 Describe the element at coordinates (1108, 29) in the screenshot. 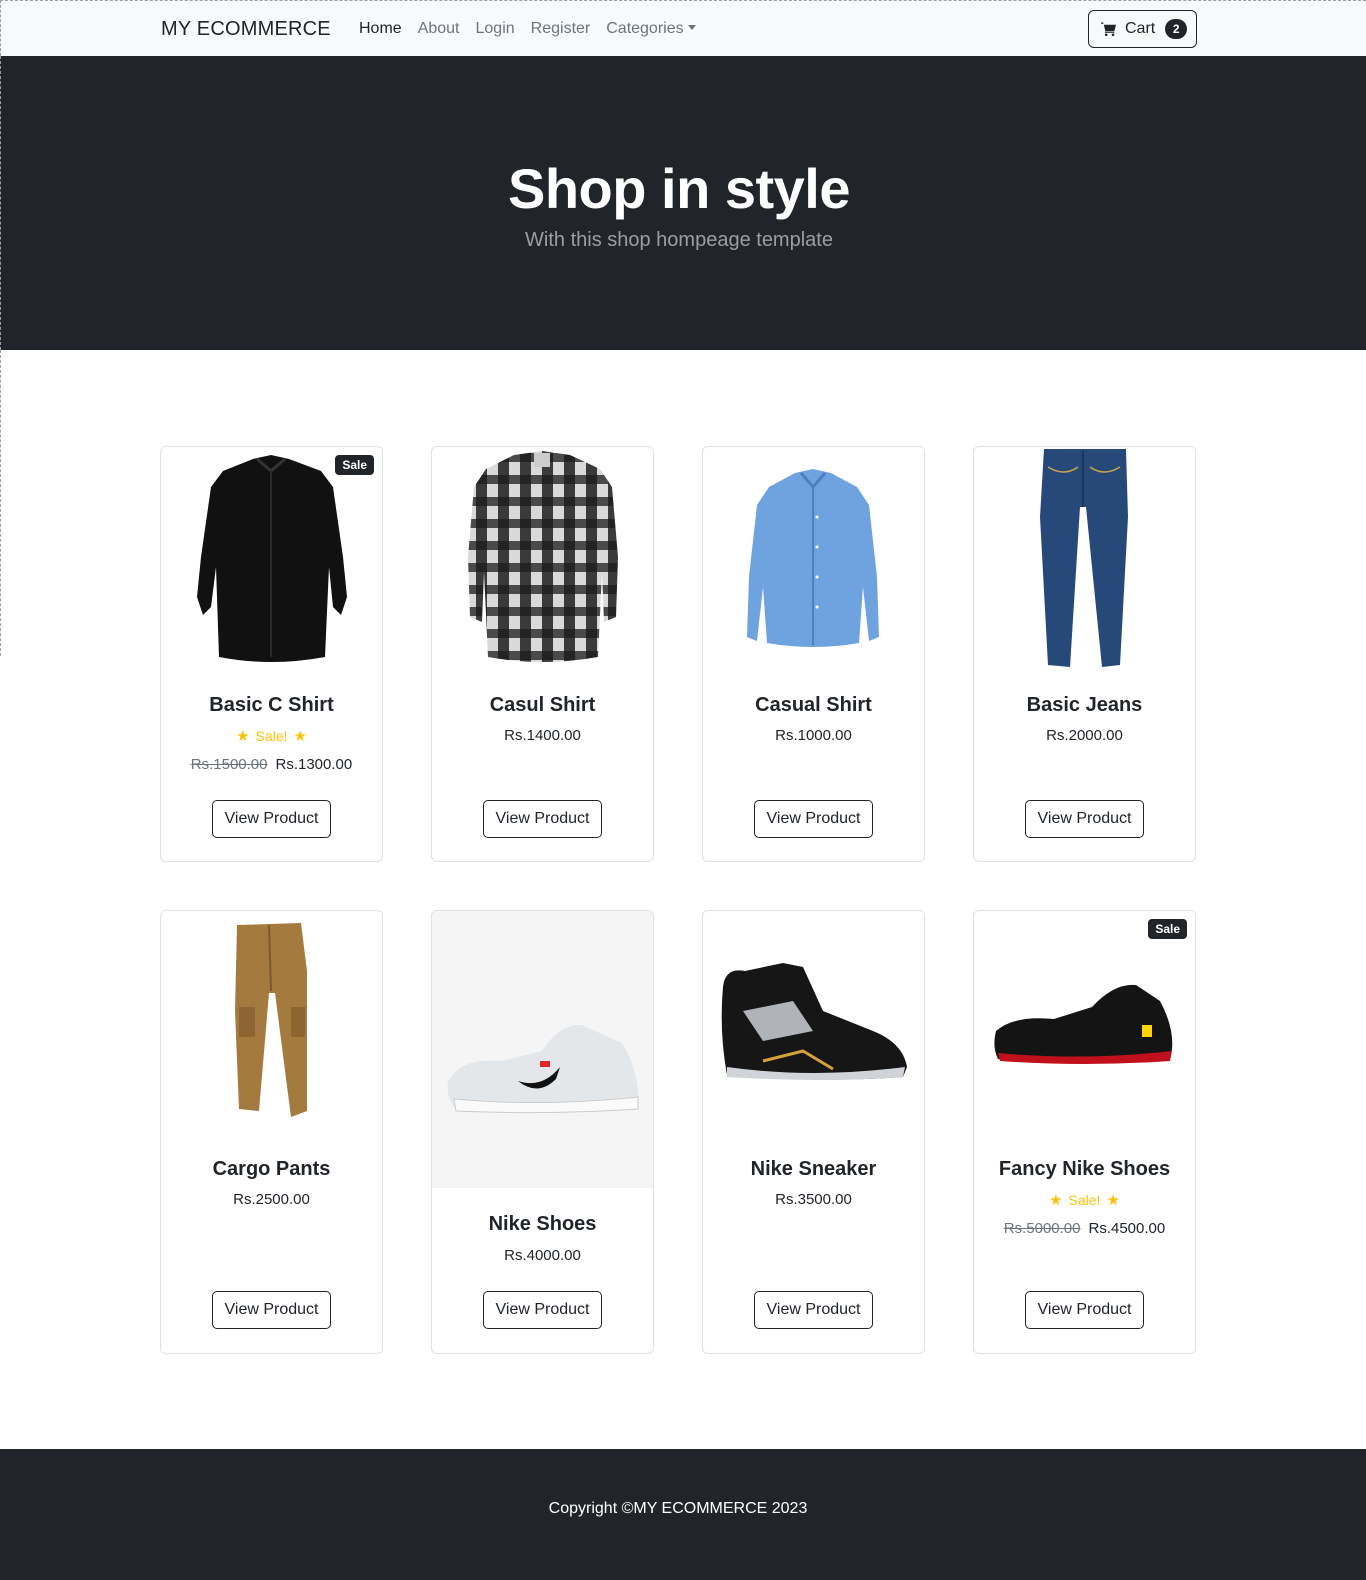

I see `cart-icon` at that location.